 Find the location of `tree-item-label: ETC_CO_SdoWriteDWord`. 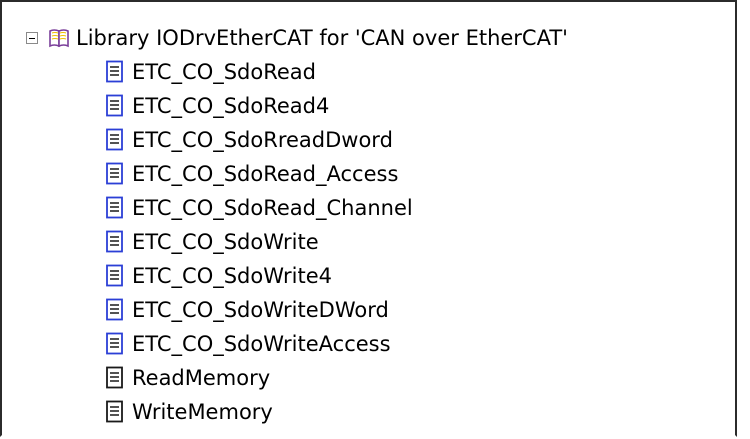

tree-item-label: ETC_CO_SdoWriteDWord is located at coordinates (260, 310).